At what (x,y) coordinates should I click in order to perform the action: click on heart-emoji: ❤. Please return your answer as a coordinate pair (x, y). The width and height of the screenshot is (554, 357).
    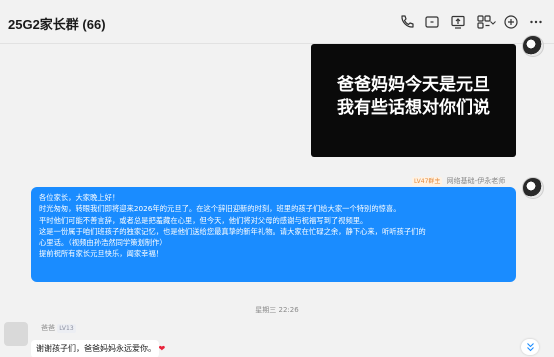
    Looking at the image, I should click on (162, 348).